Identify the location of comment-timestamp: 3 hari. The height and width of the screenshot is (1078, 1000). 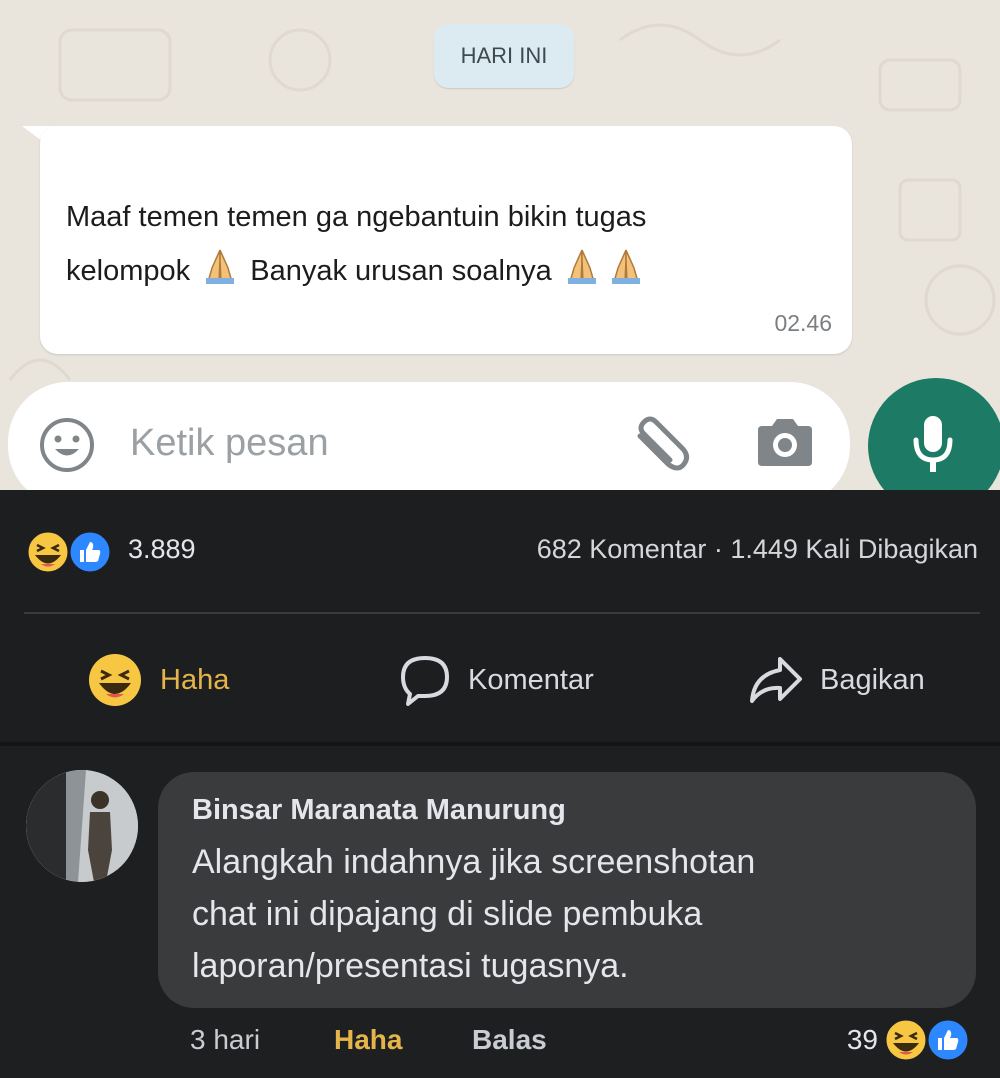
(225, 1040).